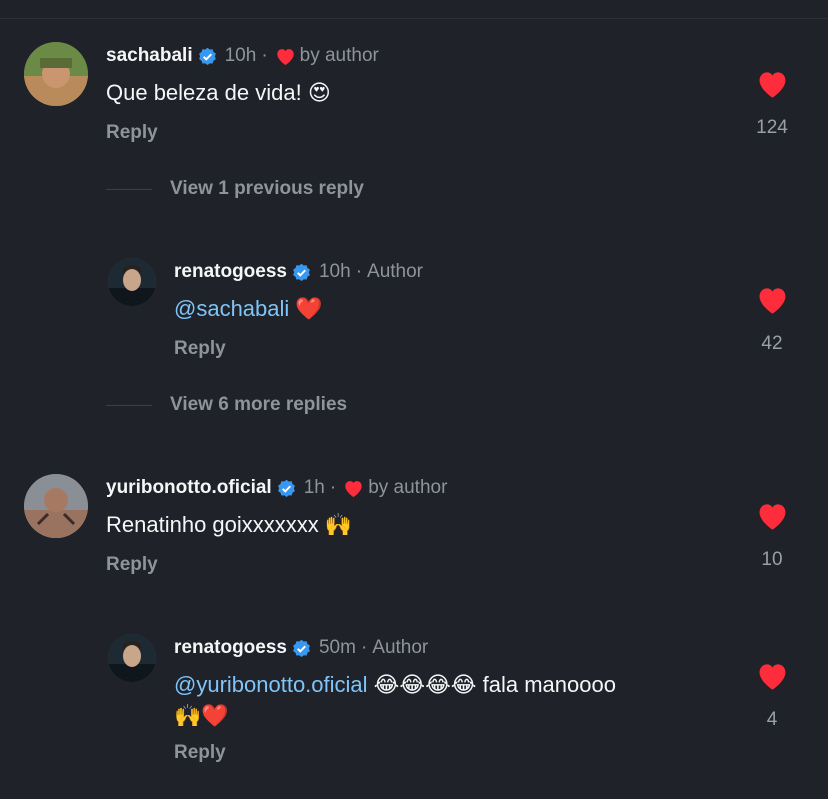 This screenshot has width=828, height=799. I want to click on like-section: 42, so click(772, 320).